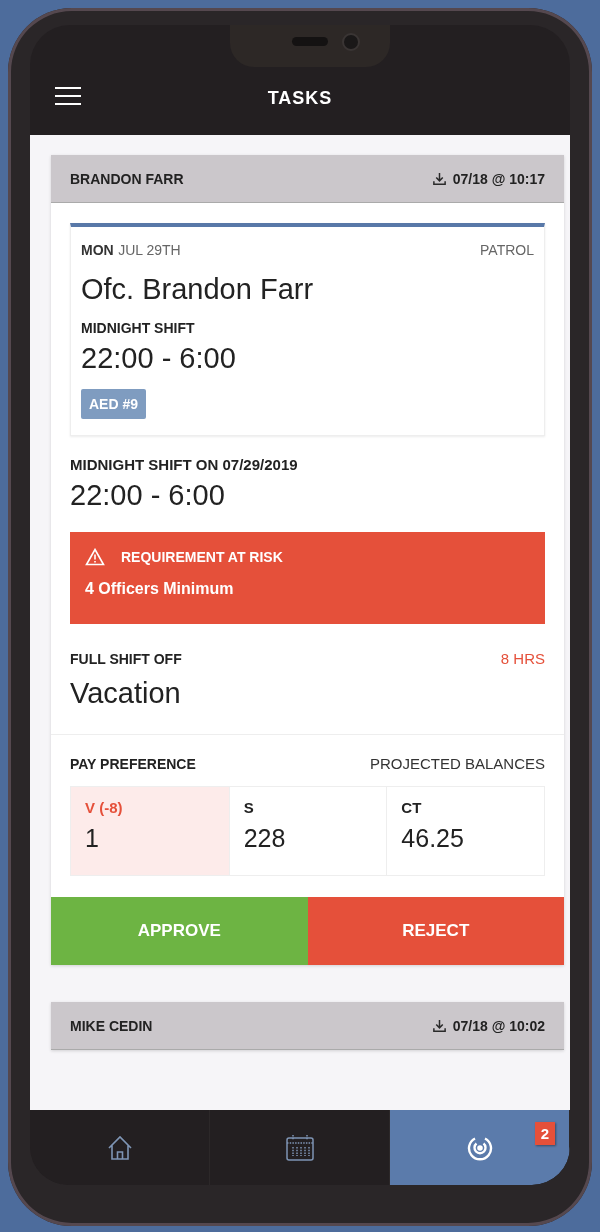 Image resolution: width=600 pixels, height=1232 pixels. What do you see at coordinates (111, 1025) in the screenshot?
I see `requester-name: MIKE CEDIN` at bounding box center [111, 1025].